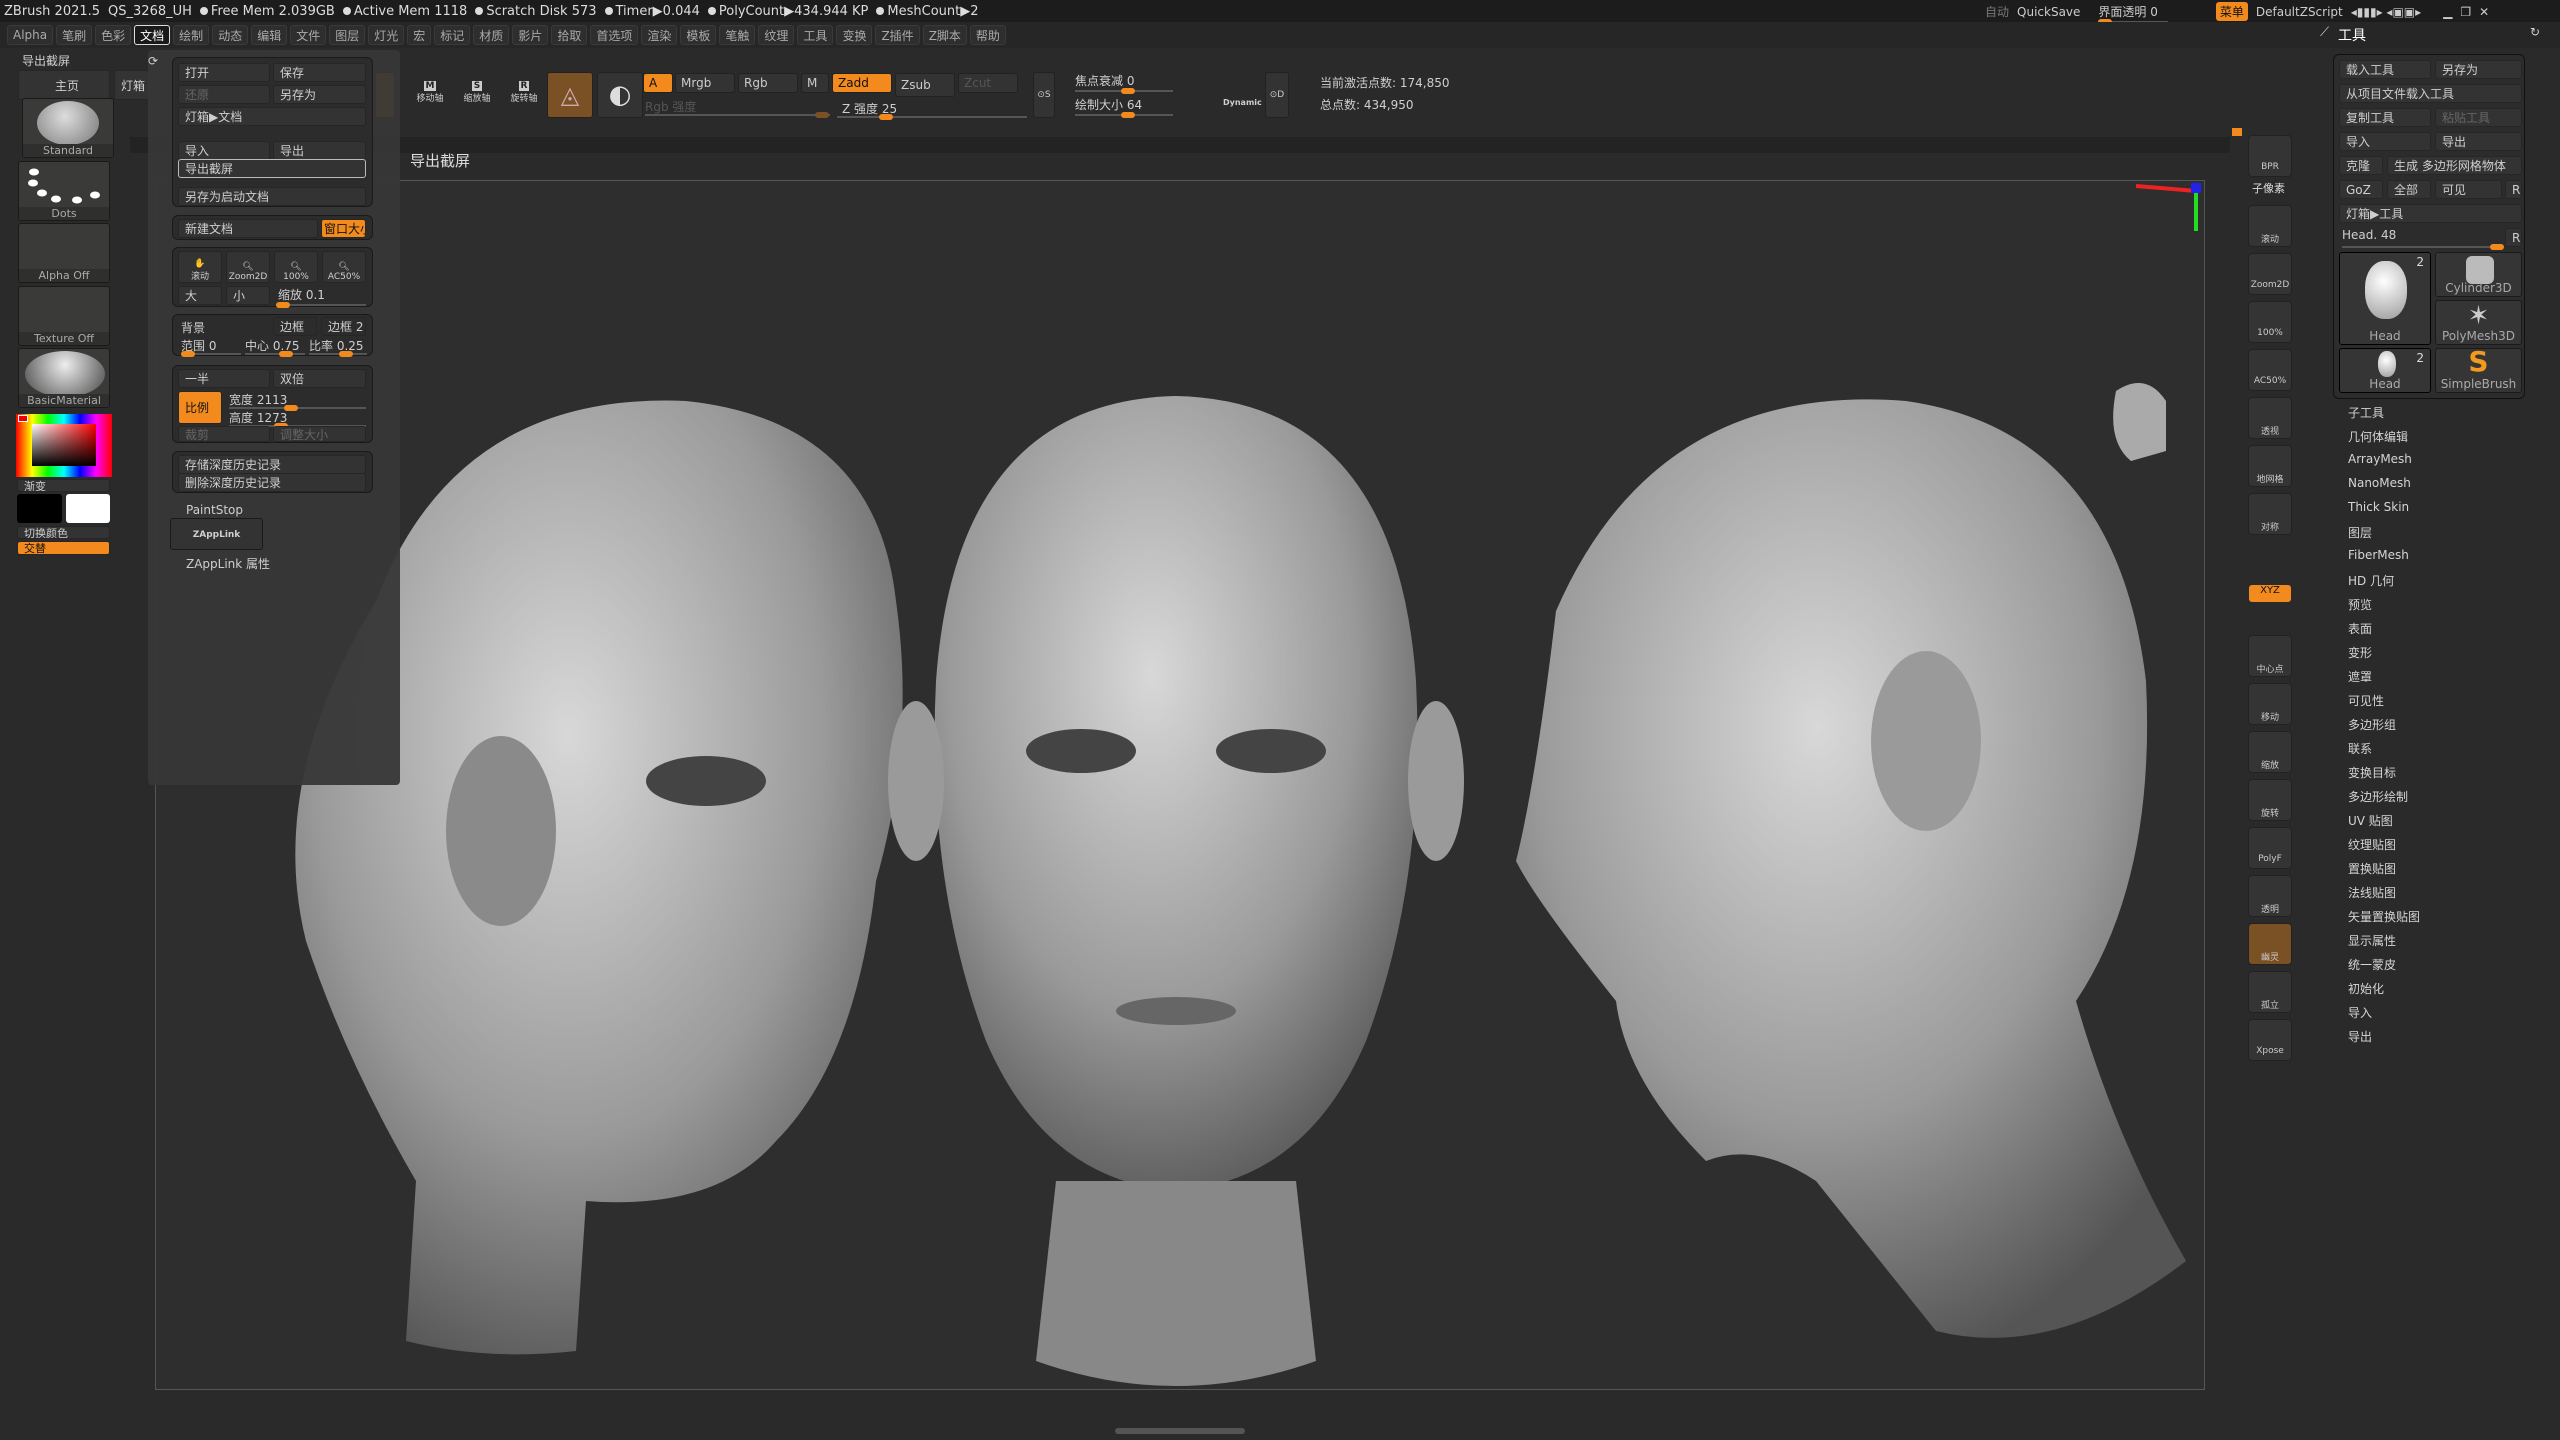 This screenshot has width=2560, height=1440. I want to click on subpalette-item: 变形, so click(2360, 652).